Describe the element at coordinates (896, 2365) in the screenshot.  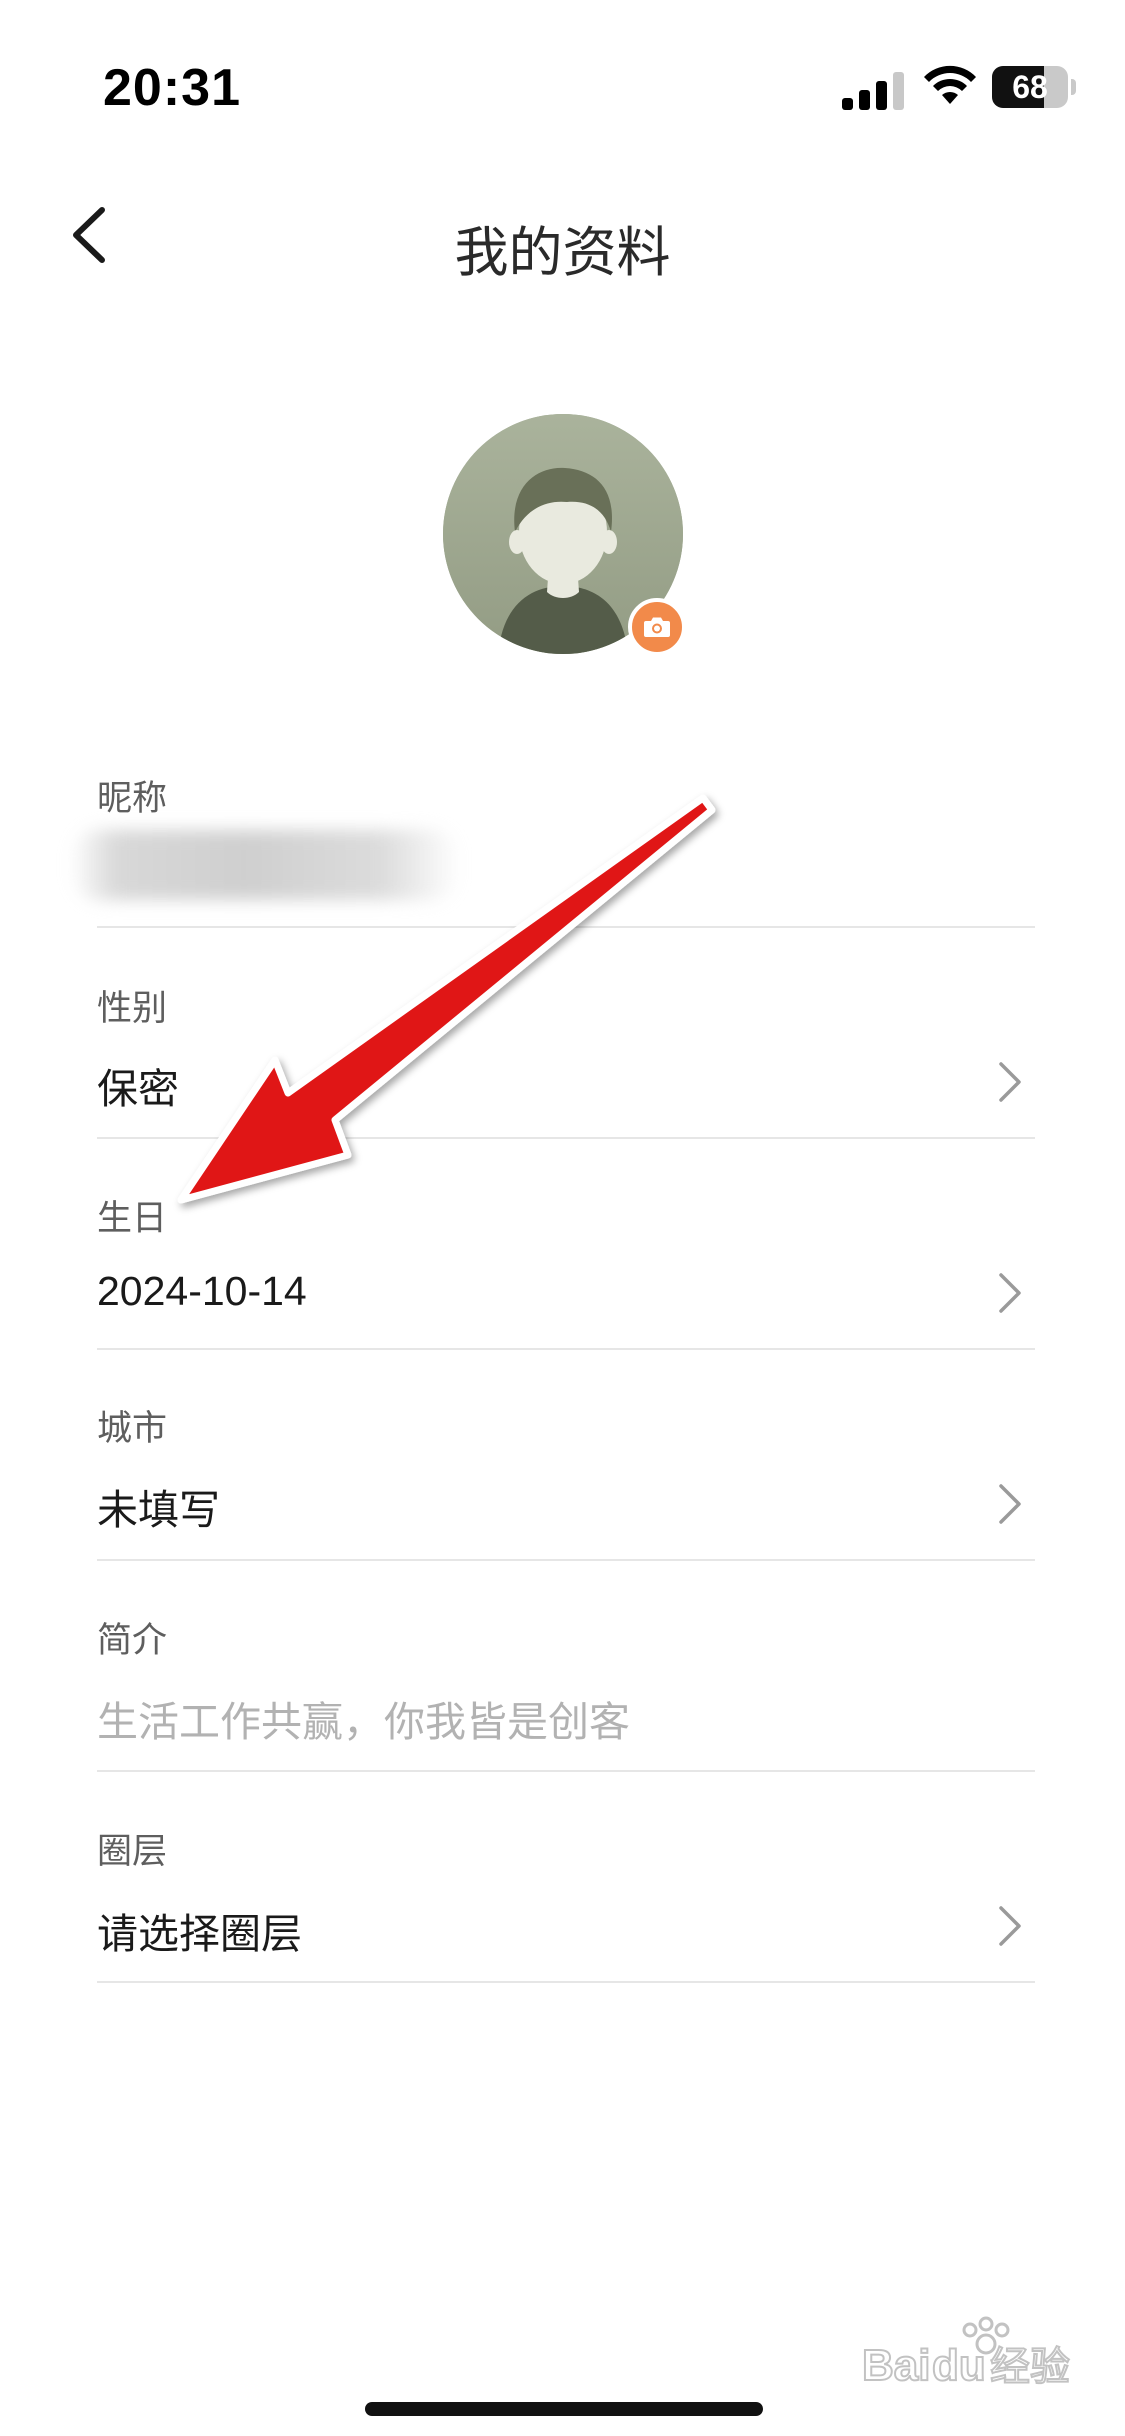
I see `svg-text: Bai` at that location.